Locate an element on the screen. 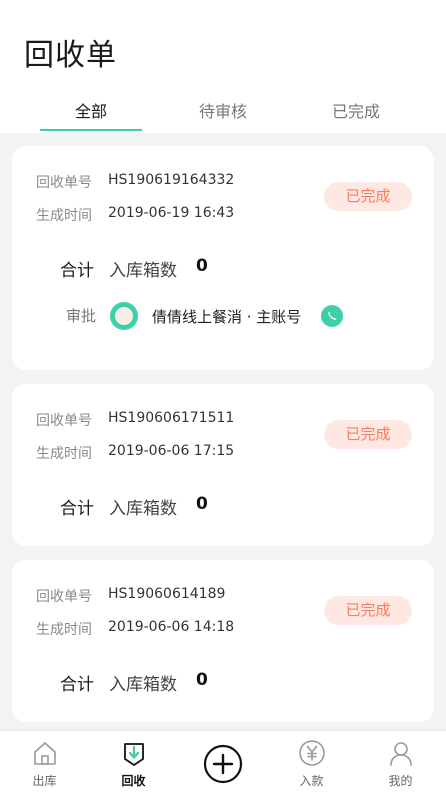 The width and height of the screenshot is (446, 793). active-tab-indicator is located at coordinates (91, 130).